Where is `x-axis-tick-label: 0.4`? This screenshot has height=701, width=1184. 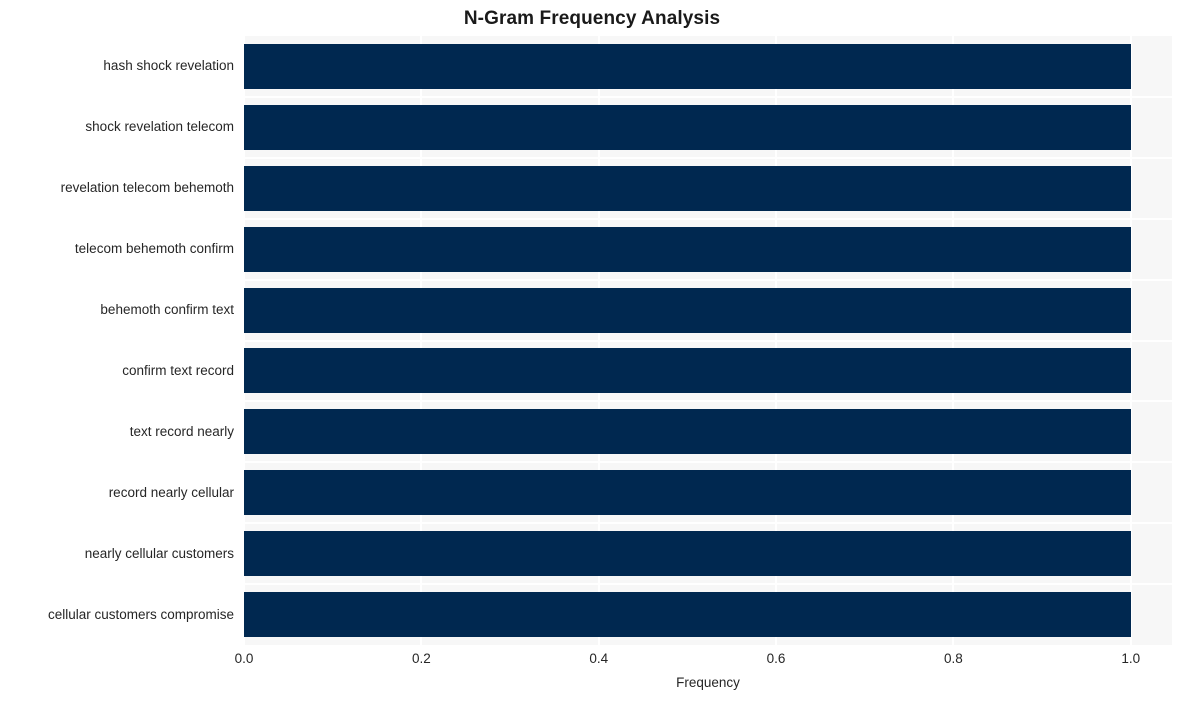 x-axis-tick-label: 0.4 is located at coordinates (599, 658).